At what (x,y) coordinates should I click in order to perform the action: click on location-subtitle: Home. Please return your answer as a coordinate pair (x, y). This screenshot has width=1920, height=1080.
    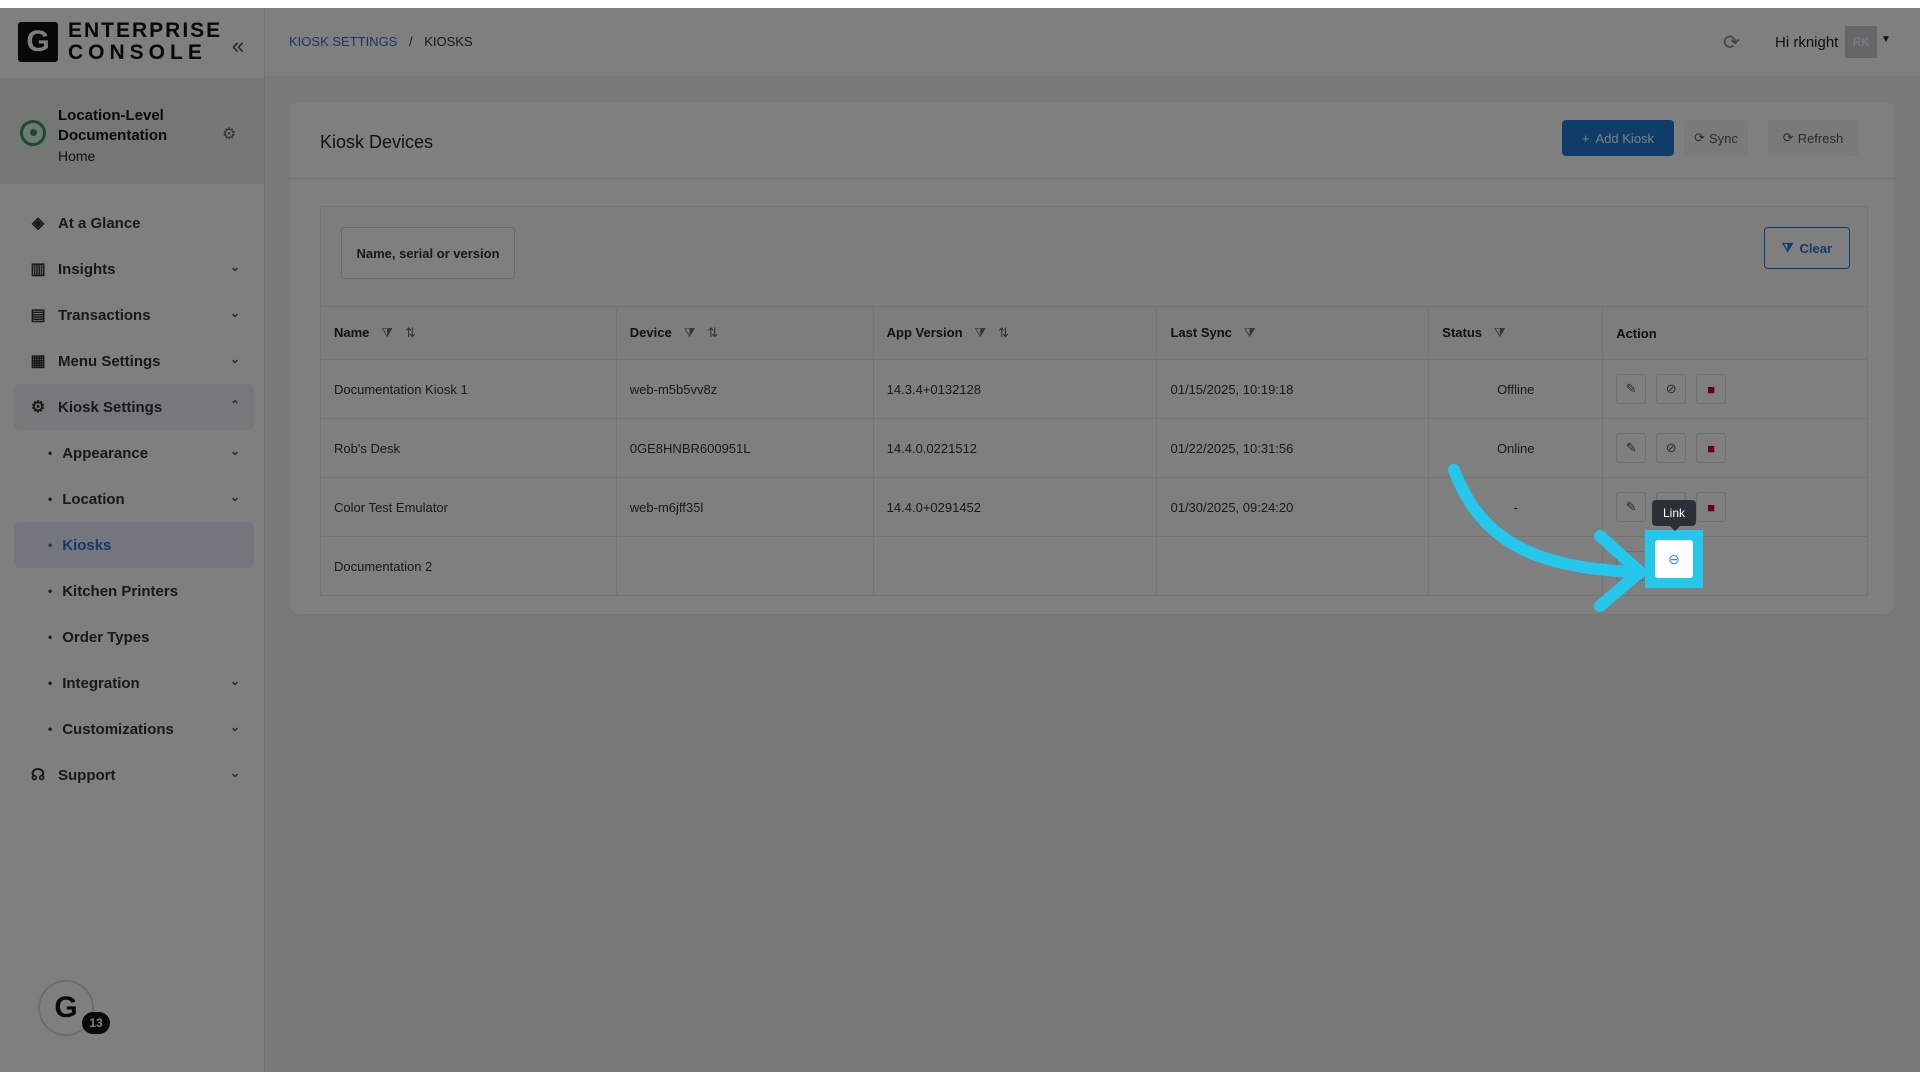
    Looking at the image, I should click on (77, 156).